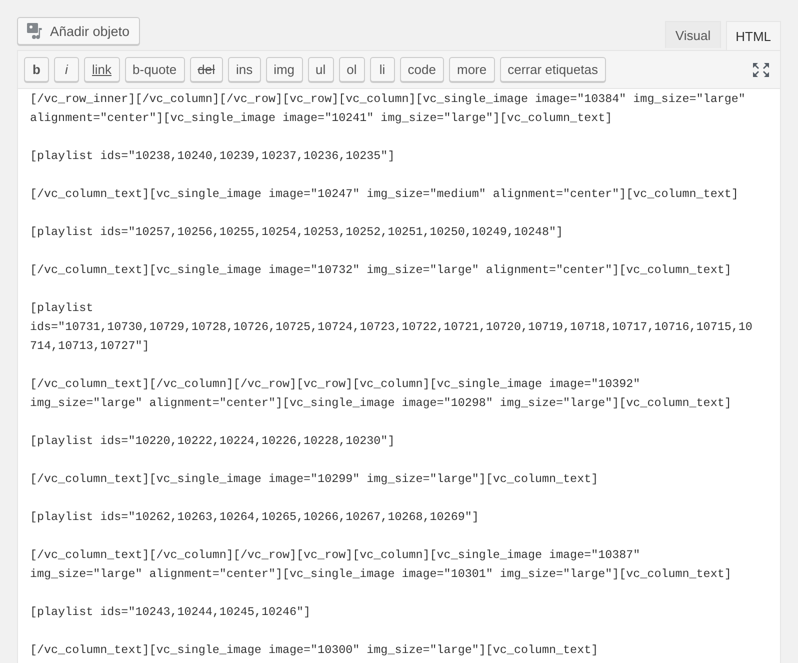  I want to click on quicktag-button: del, so click(206, 69).